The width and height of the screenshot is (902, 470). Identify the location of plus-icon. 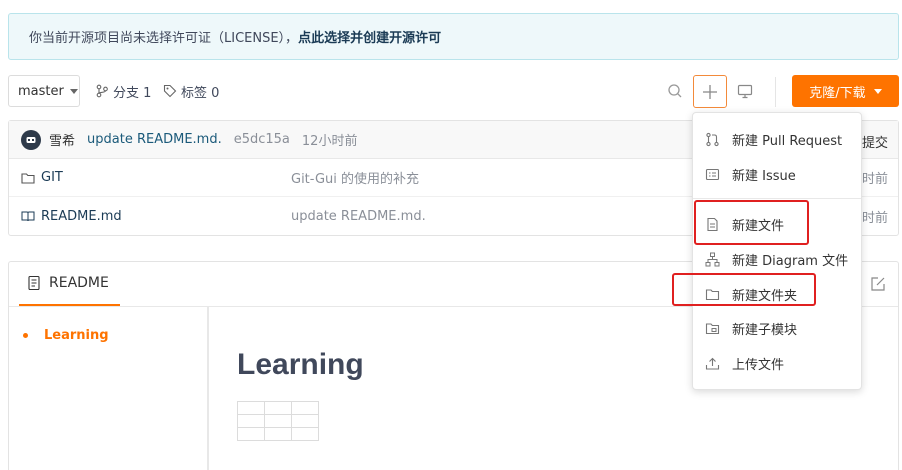
(710, 91).